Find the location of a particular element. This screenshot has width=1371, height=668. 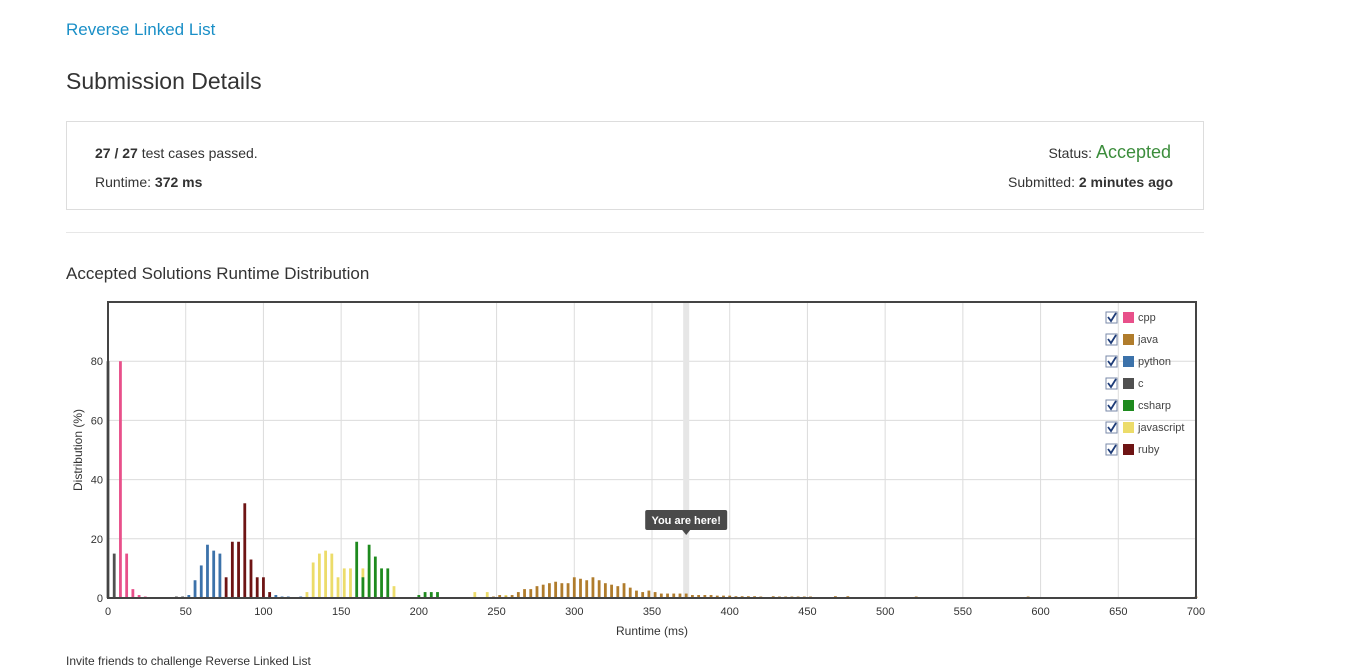

y-axis-label: Distribution (%) is located at coordinates (78, 450).